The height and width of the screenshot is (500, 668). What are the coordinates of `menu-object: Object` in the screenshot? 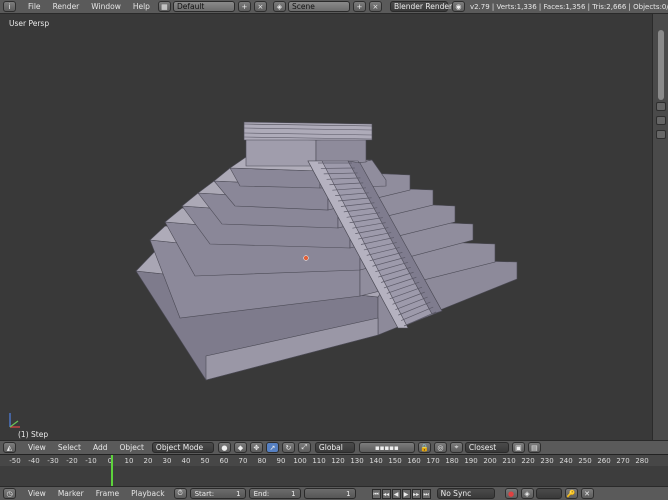 It's located at (131, 447).